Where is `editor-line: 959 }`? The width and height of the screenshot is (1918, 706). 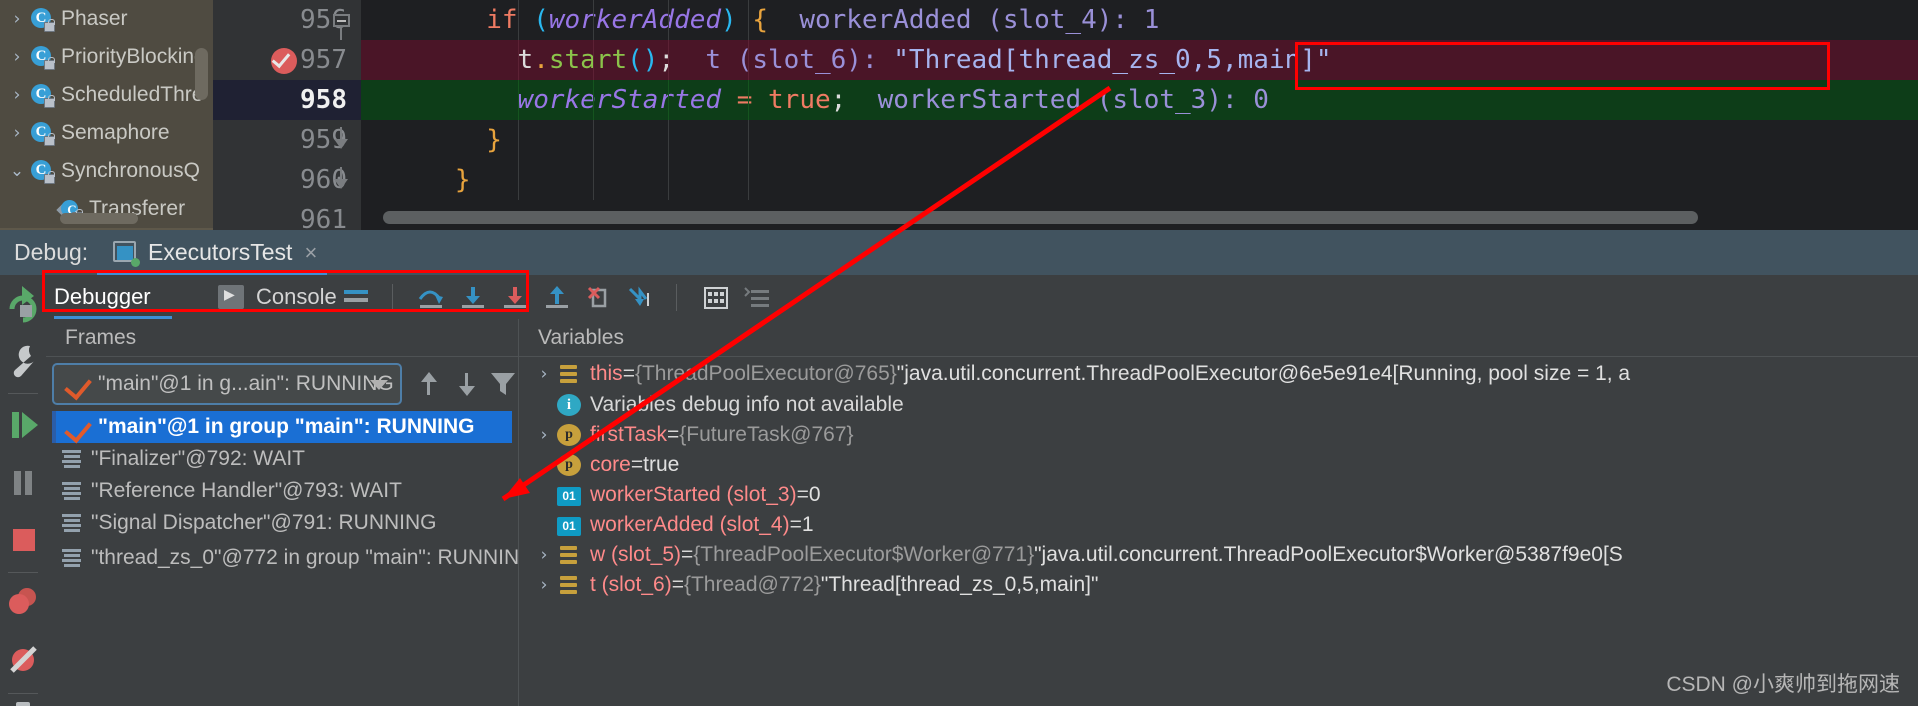
editor-line: 959 } is located at coordinates (1065, 140).